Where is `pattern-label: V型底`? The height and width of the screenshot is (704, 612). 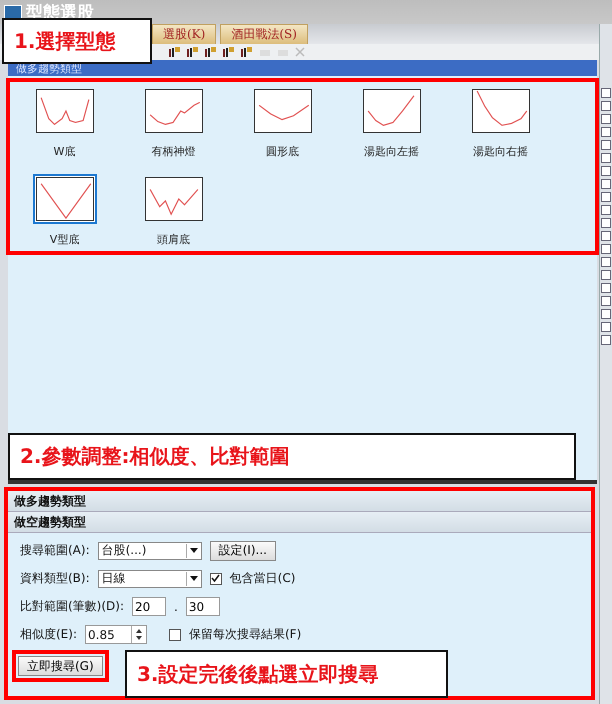 pattern-label: V型底 is located at coordinates (65, 239).